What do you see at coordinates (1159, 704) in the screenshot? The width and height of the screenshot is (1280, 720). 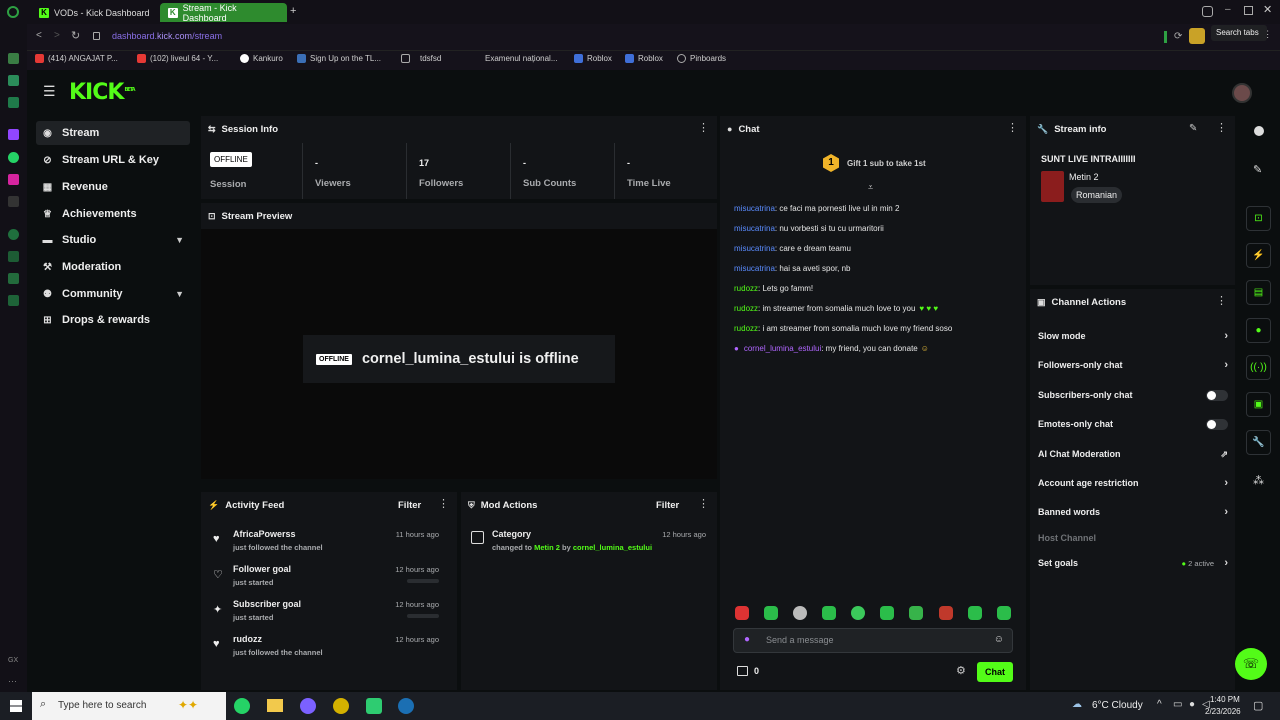 I see `tray-chevron-icon: ^` at bounding box center [1159, 704].